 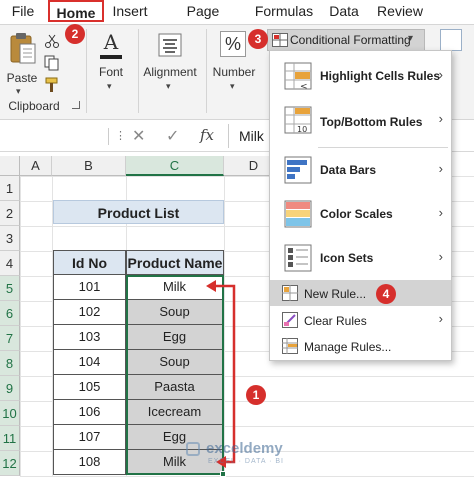 I want to click on select-all-corner, so click(x=10, y=166).